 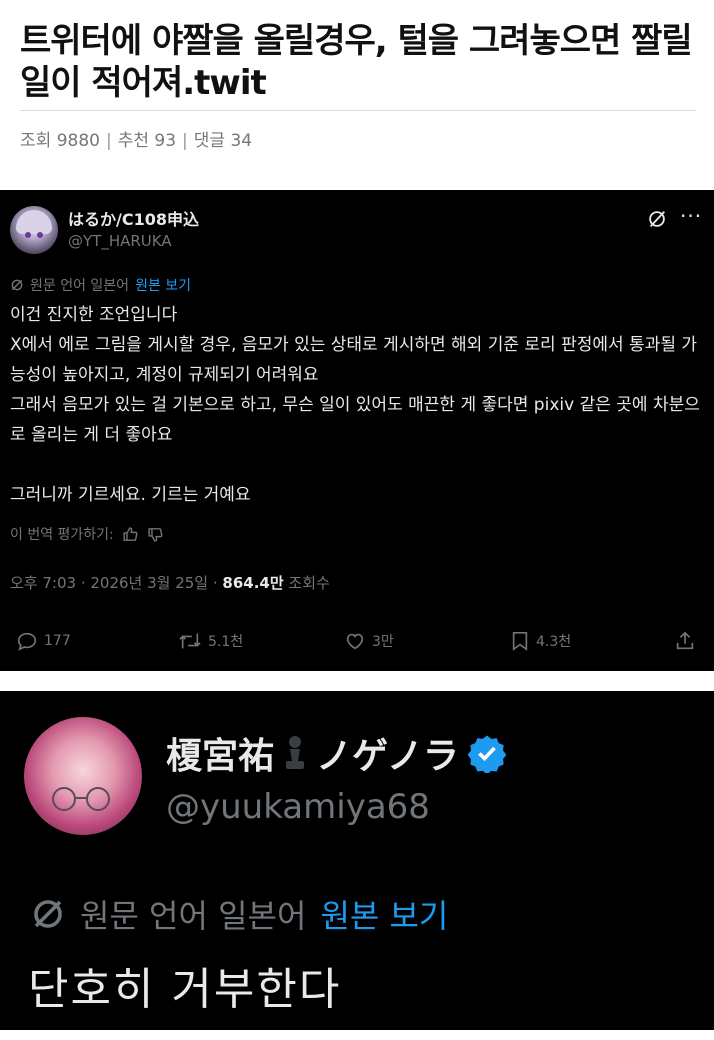 What do you see at coordinates (36, 141) in the screenshot?
I see `views-label: 조회` at bounding box center [36, 141].